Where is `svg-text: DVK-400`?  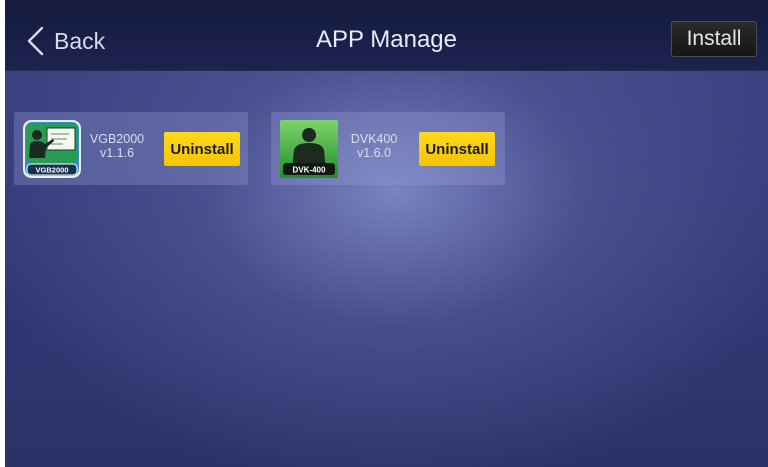
svg-text: DVK-400 is located at coordinates (309, 170).